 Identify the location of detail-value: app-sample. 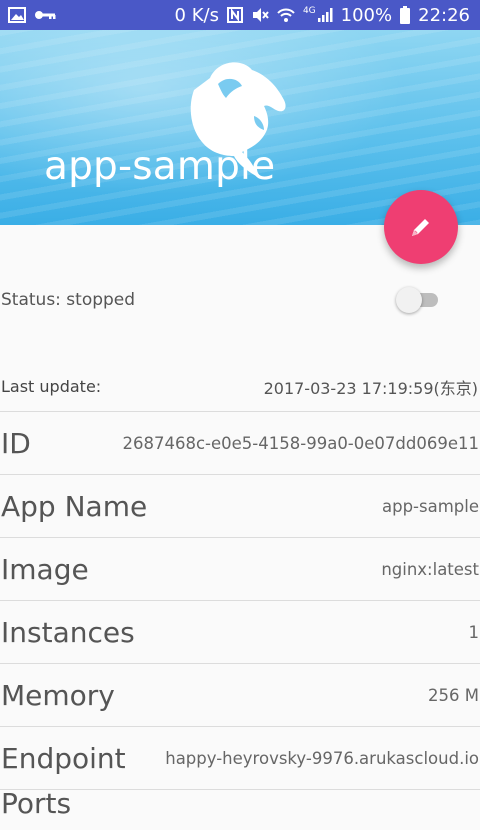
(430, 506).